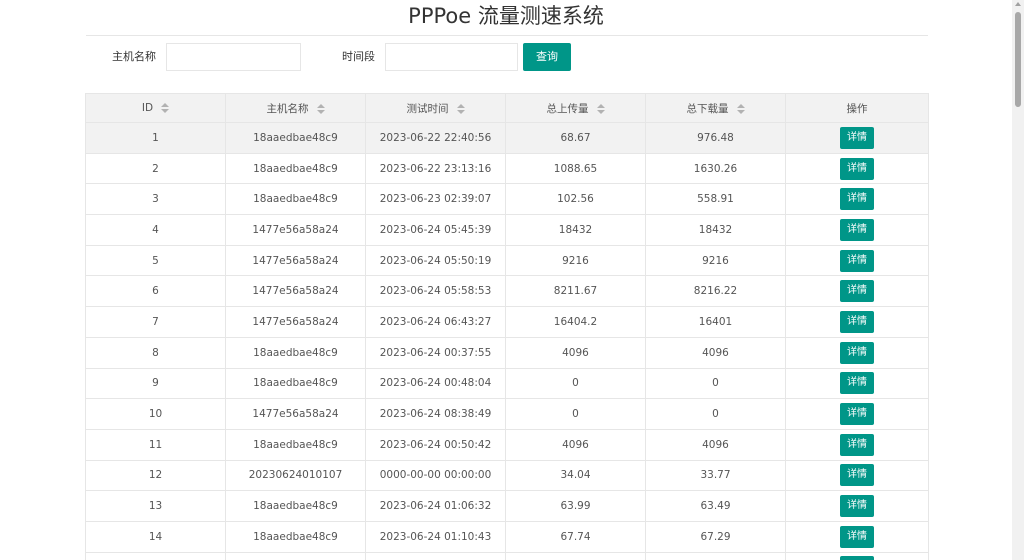 The height and width of the screenshot is (560, 1024). What do you see at coordinates (715, 108) in the screenshot?
I see `column-header-download: 总下载量` at bounding box center [715, 108].